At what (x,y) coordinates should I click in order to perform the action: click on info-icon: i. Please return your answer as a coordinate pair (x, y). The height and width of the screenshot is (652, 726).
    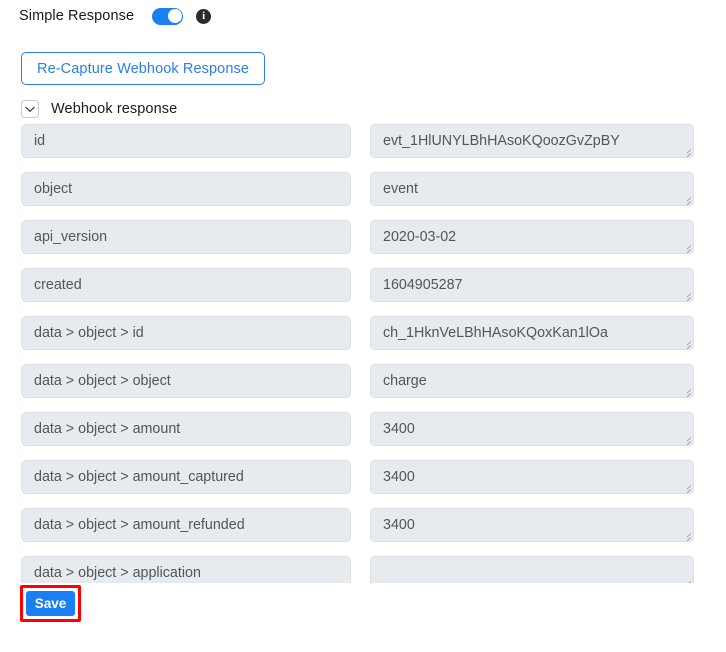
    Looking at the image, I should click on (204, 16).